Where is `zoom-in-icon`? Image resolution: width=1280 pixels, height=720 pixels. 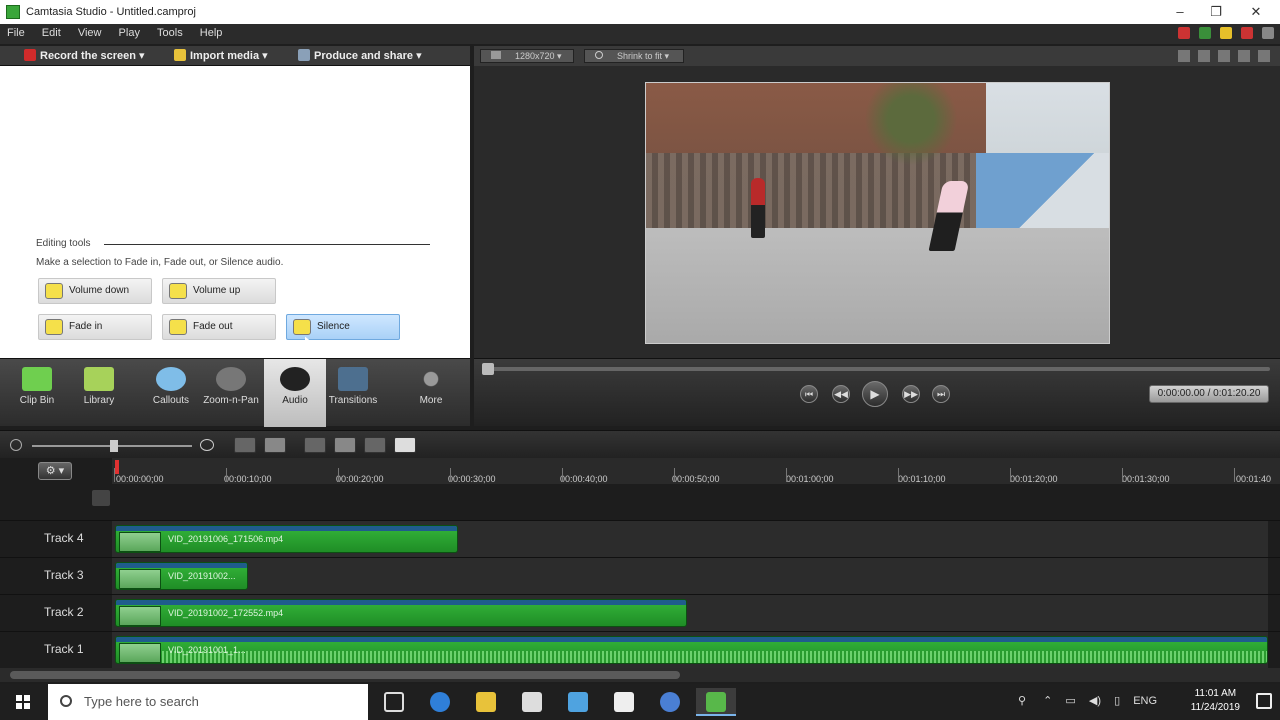 zoom-in-icon is located at coordinates (207, 445).